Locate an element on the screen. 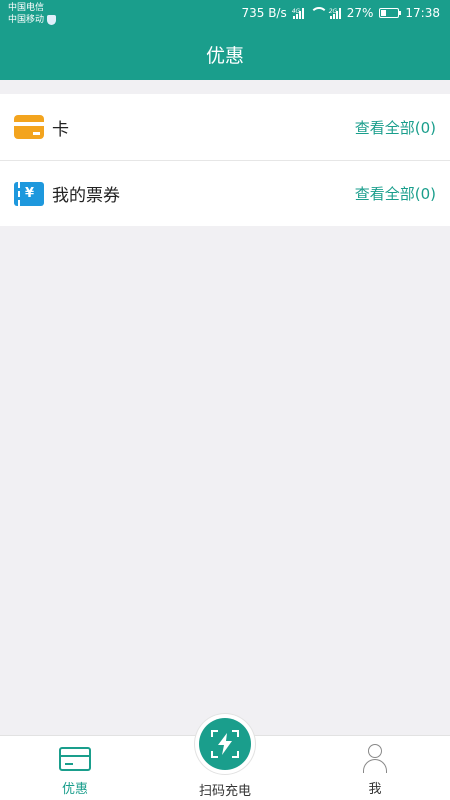  shield-icon is located at coordinates (52, 20).